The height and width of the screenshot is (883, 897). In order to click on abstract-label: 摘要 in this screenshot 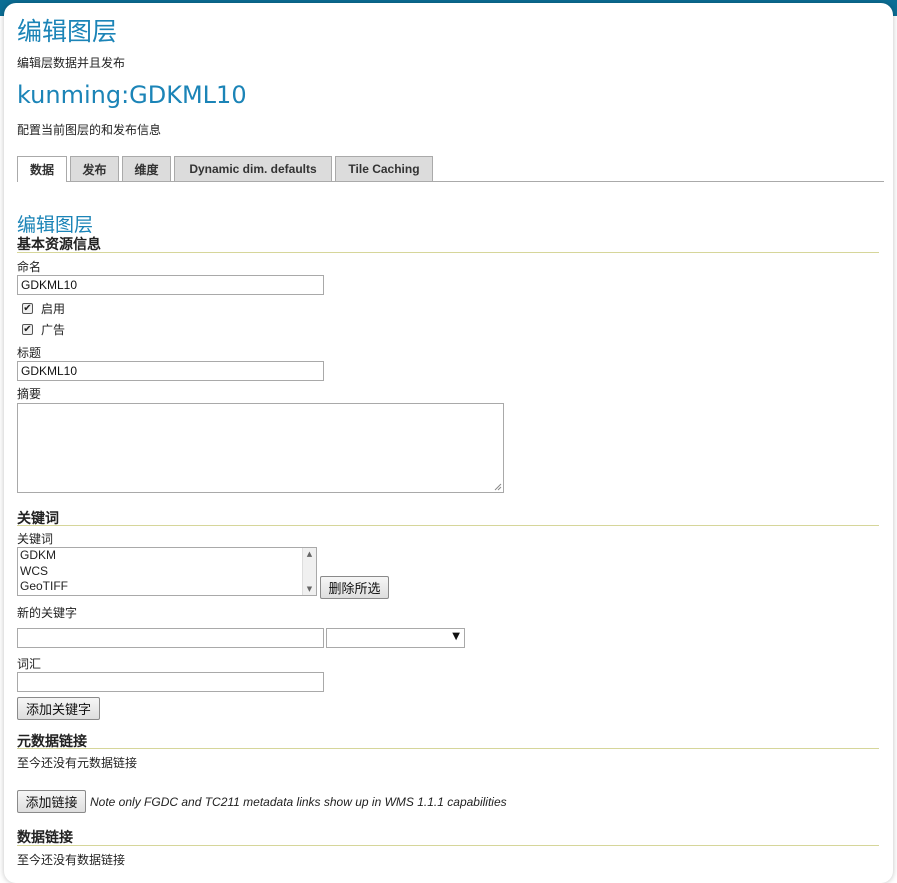, I will do `click(29, 394)`.